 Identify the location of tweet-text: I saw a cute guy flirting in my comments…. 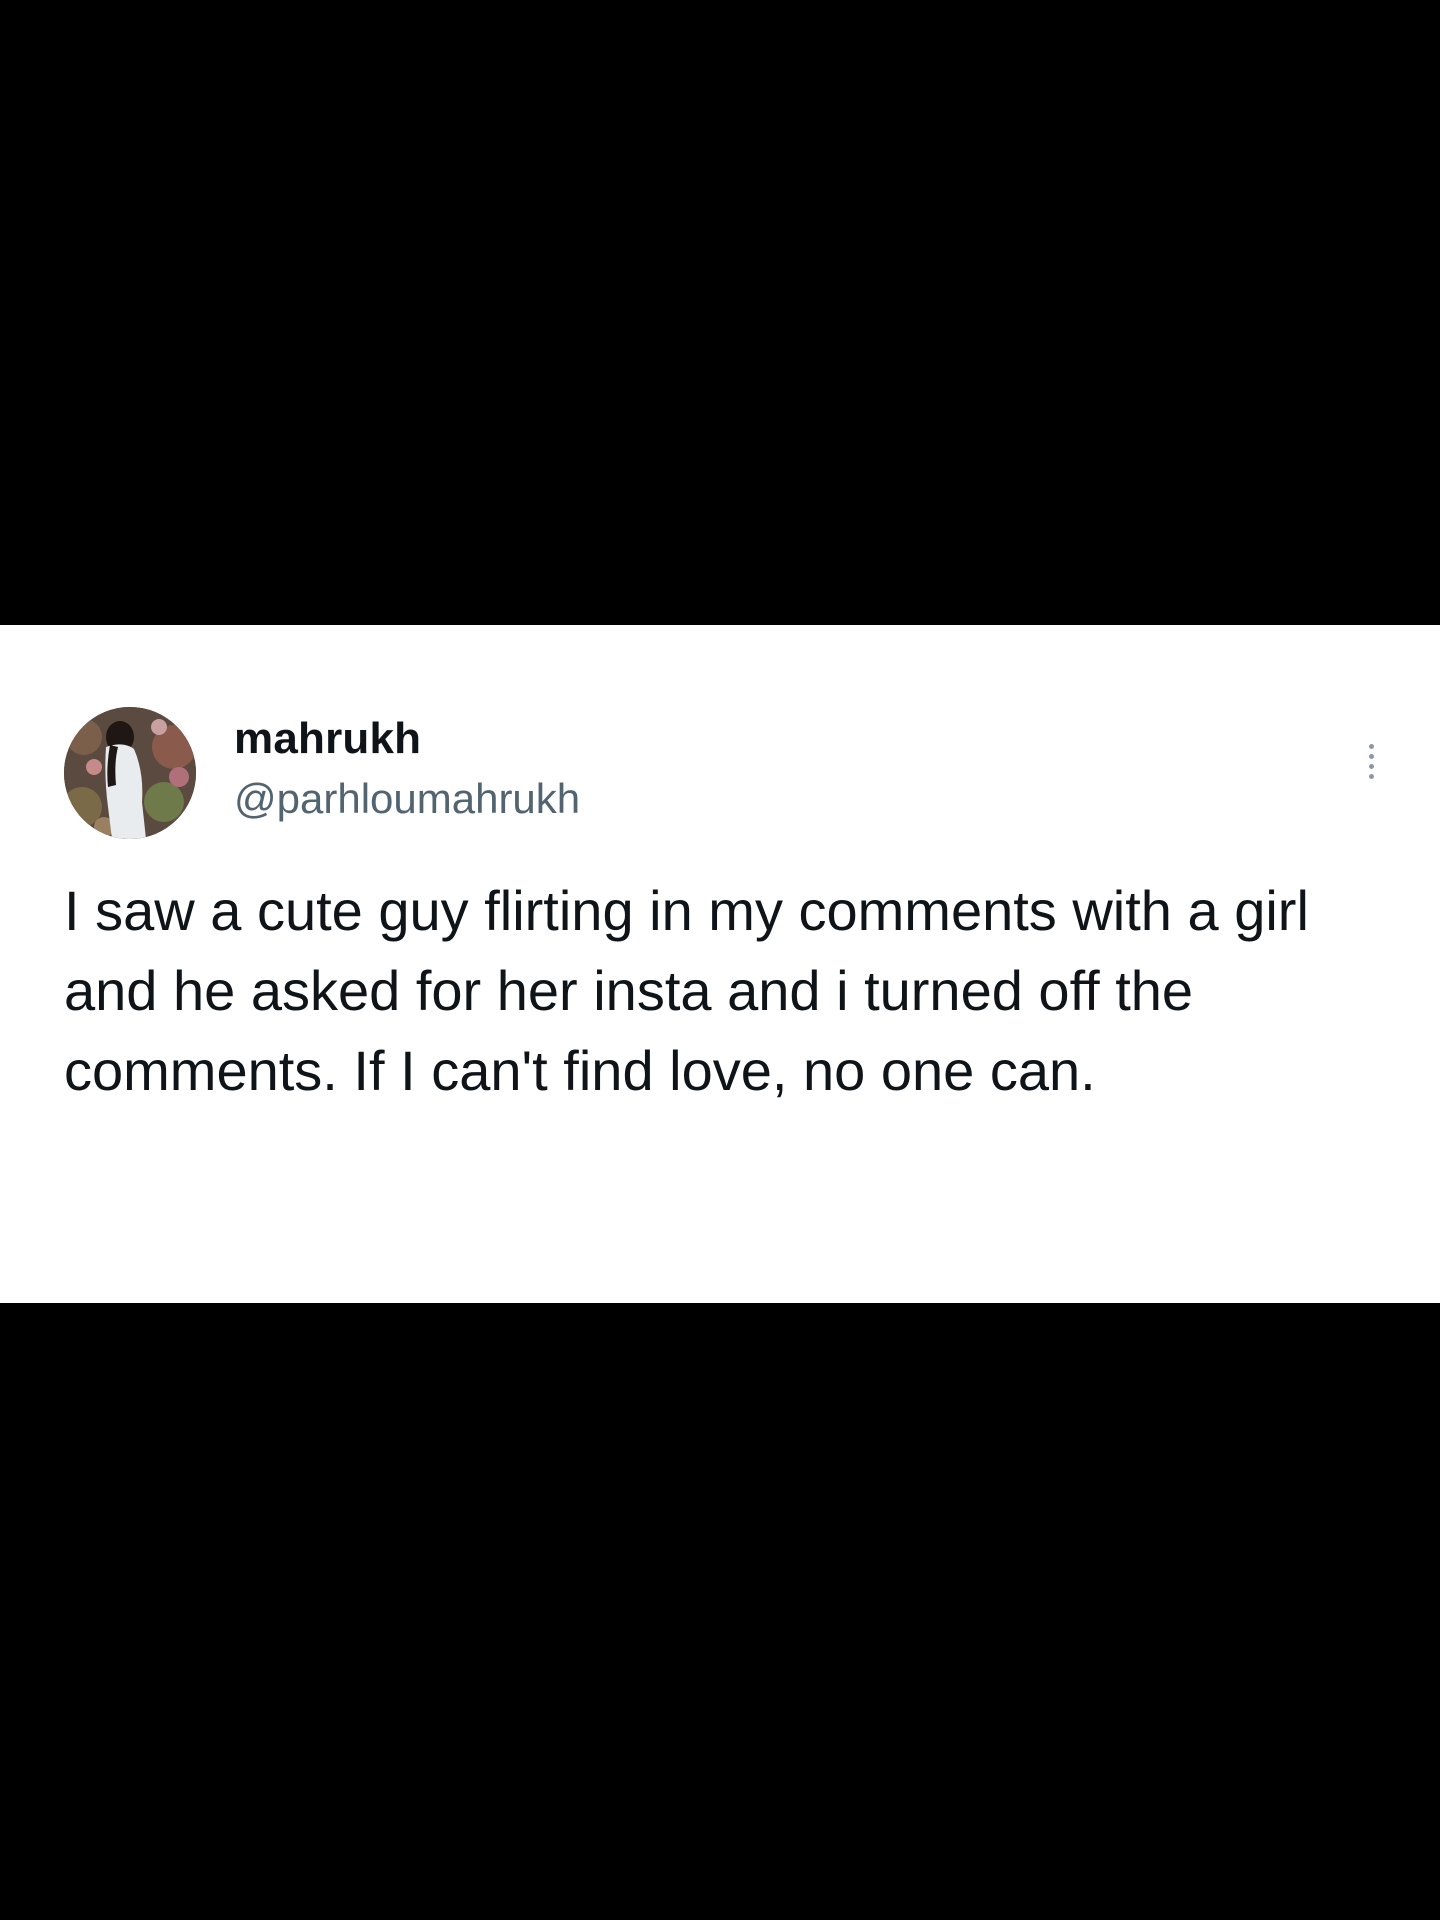
(686, 990).